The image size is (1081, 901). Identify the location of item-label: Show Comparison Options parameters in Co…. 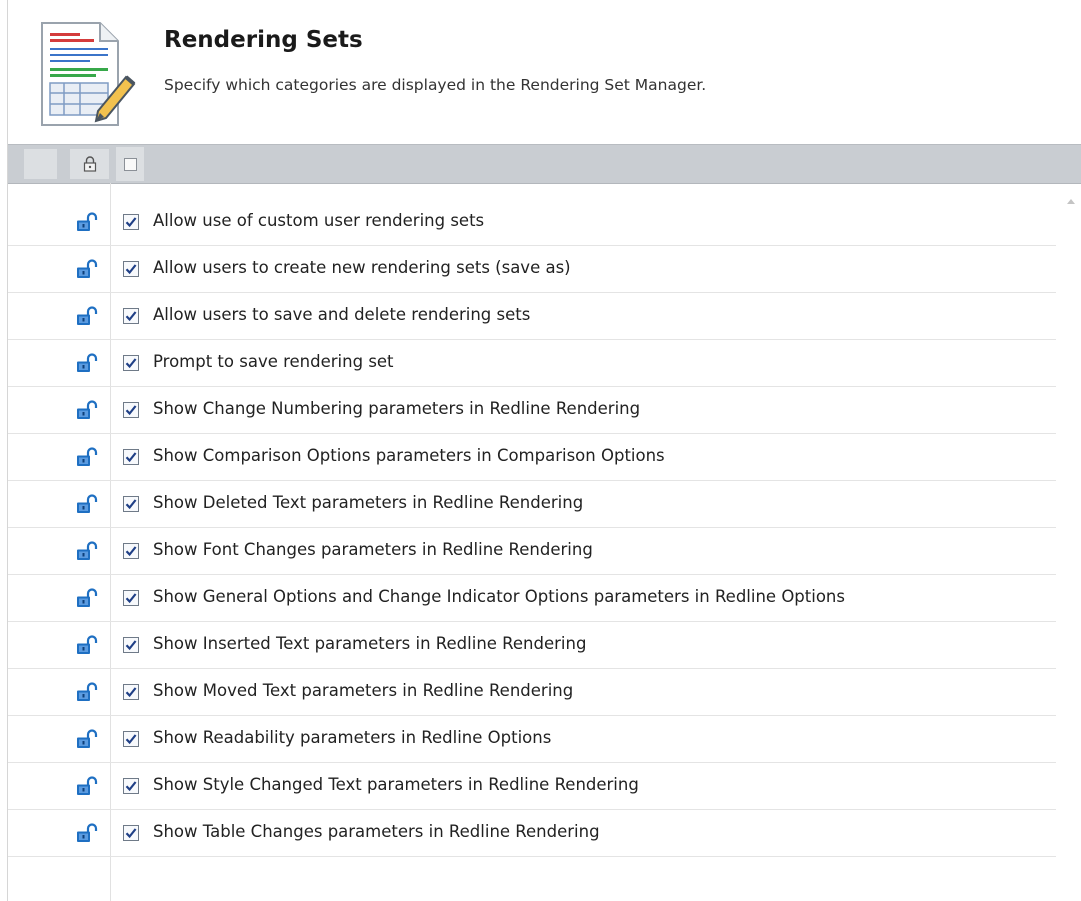
(409, 455).